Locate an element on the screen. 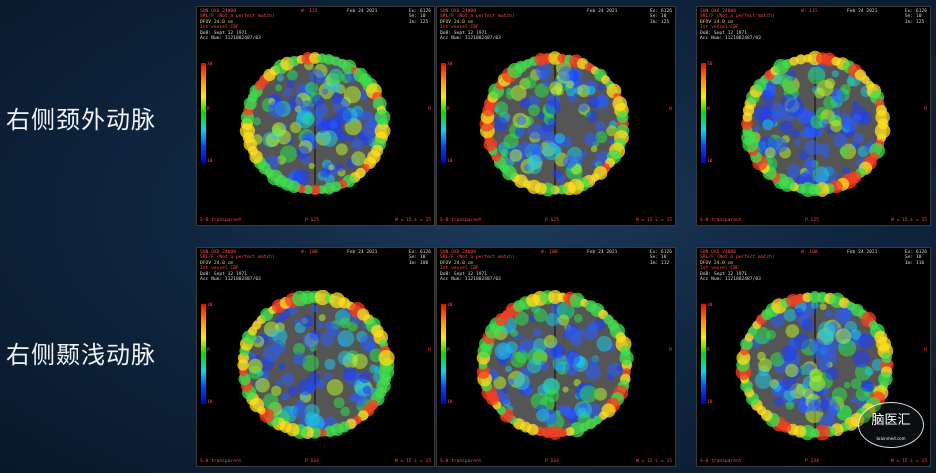 This screenshot has width=936, height=473. watermark-text: 脑医汇 is located at coordinates (891, 420).